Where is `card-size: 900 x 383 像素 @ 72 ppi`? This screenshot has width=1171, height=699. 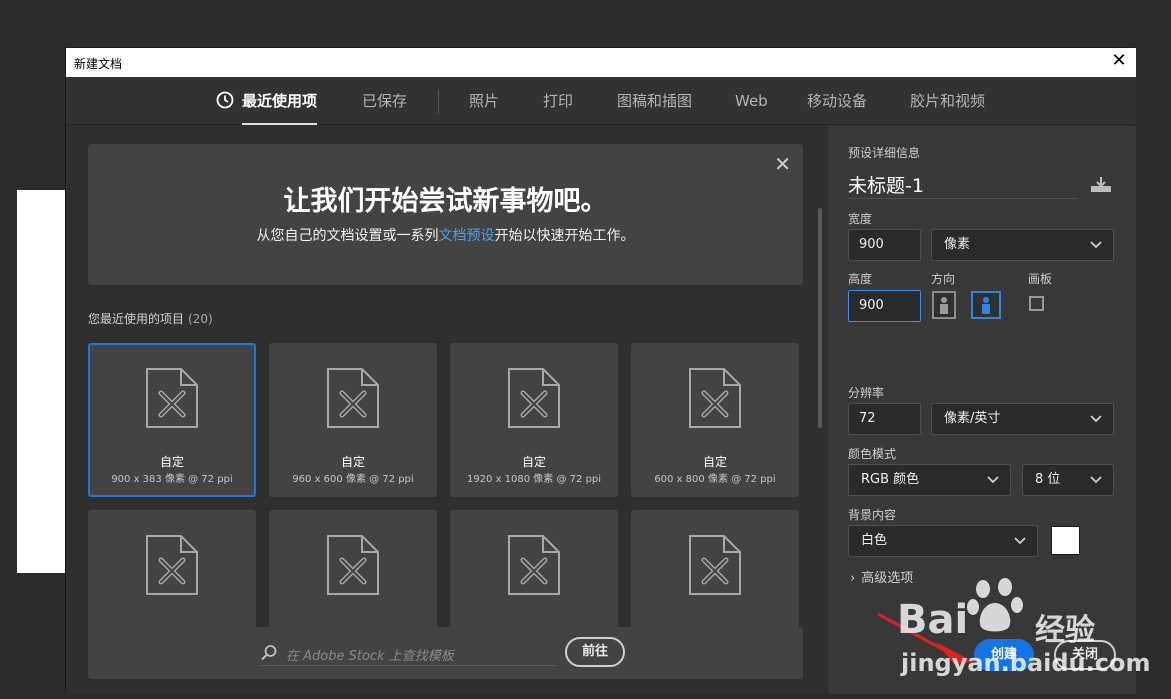 card-size: 900 x 383 像素 @ 72 ppi is located at coordinates (172, 479).